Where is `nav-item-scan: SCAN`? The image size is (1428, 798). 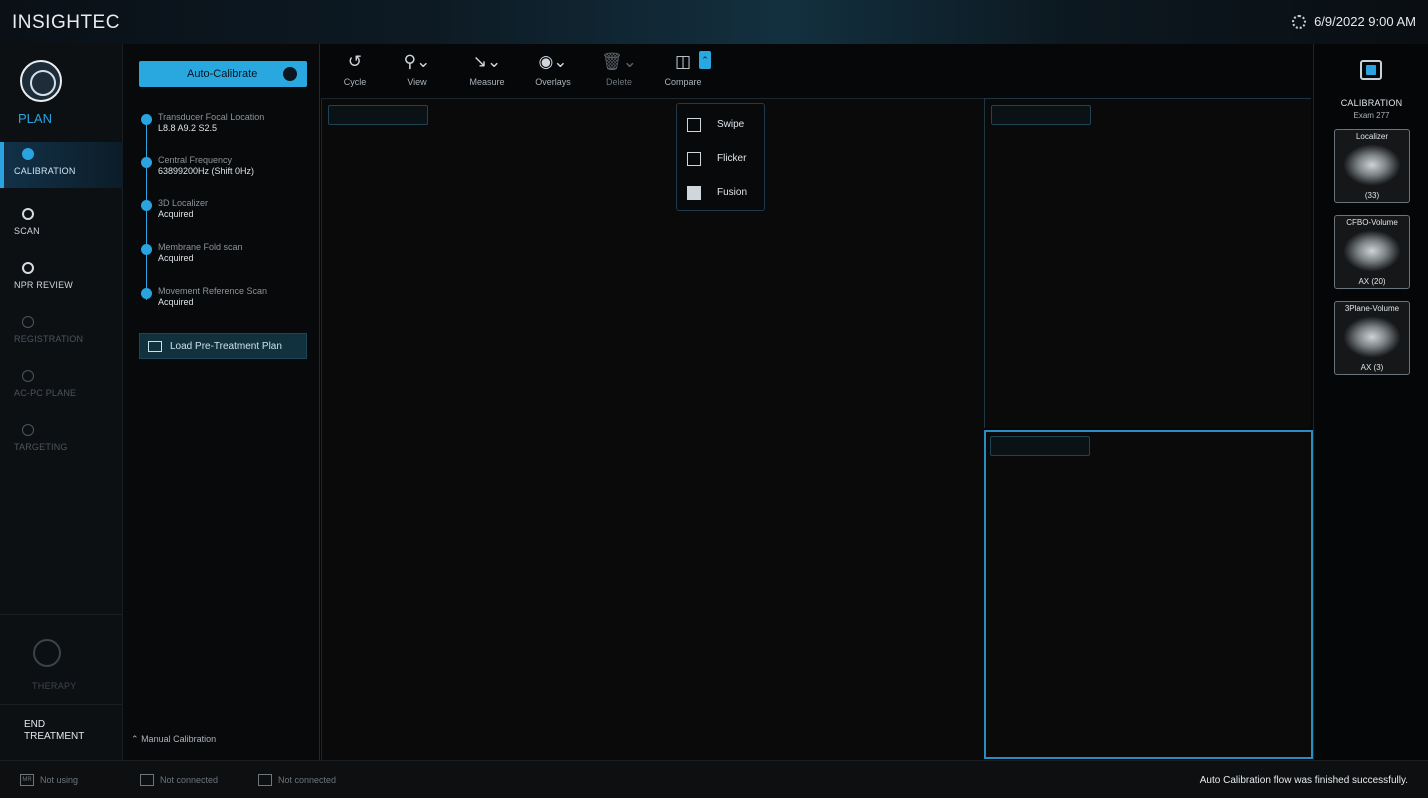
nav-item-scan: SCAN is located at coordinates (61, 225).